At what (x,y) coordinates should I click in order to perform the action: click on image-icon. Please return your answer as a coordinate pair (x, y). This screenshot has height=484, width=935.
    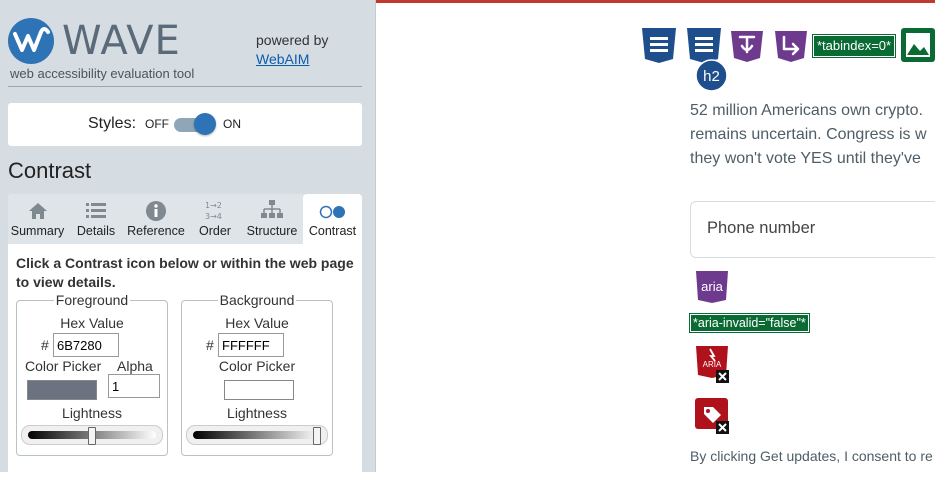
    Looking at the image, I should click on (918, 45).